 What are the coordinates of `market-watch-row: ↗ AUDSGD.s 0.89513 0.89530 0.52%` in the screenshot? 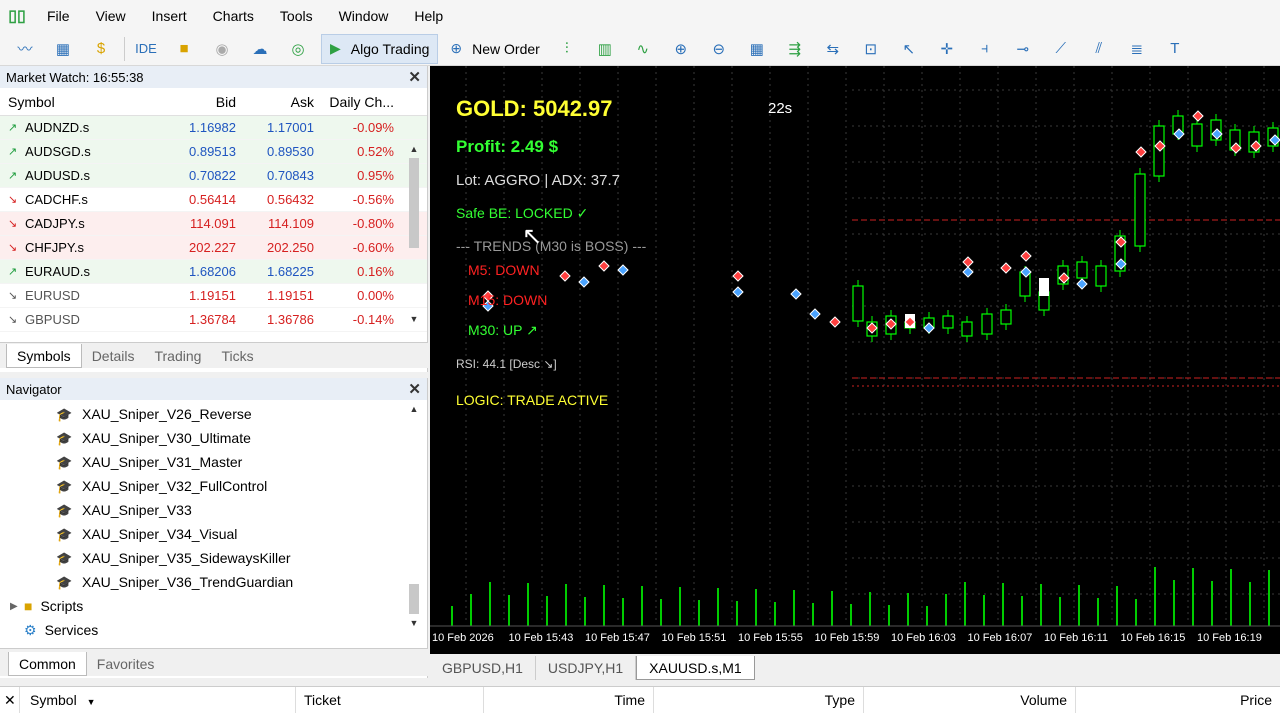 It's located at (213, 152).